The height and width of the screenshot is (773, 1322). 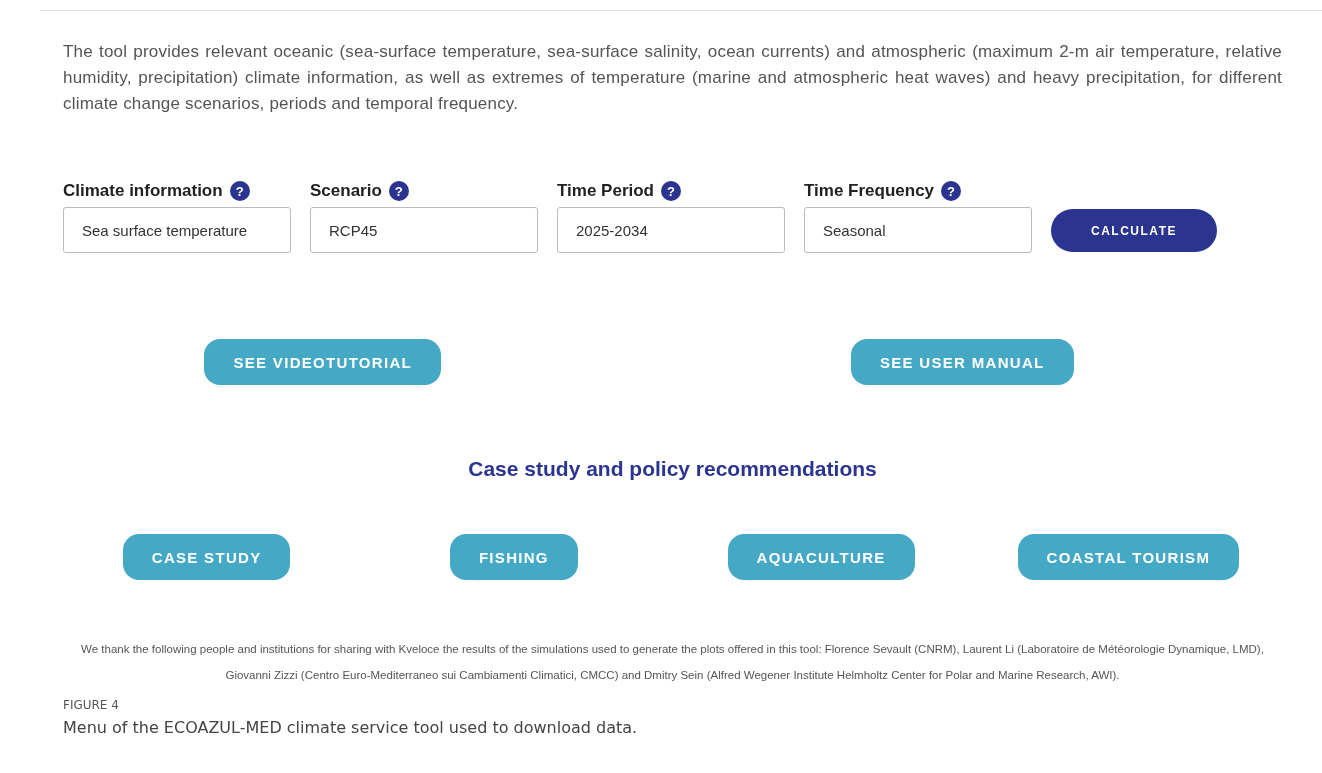 I want to click on figure-label: FIGURE 4, so click(x=91, y=705).